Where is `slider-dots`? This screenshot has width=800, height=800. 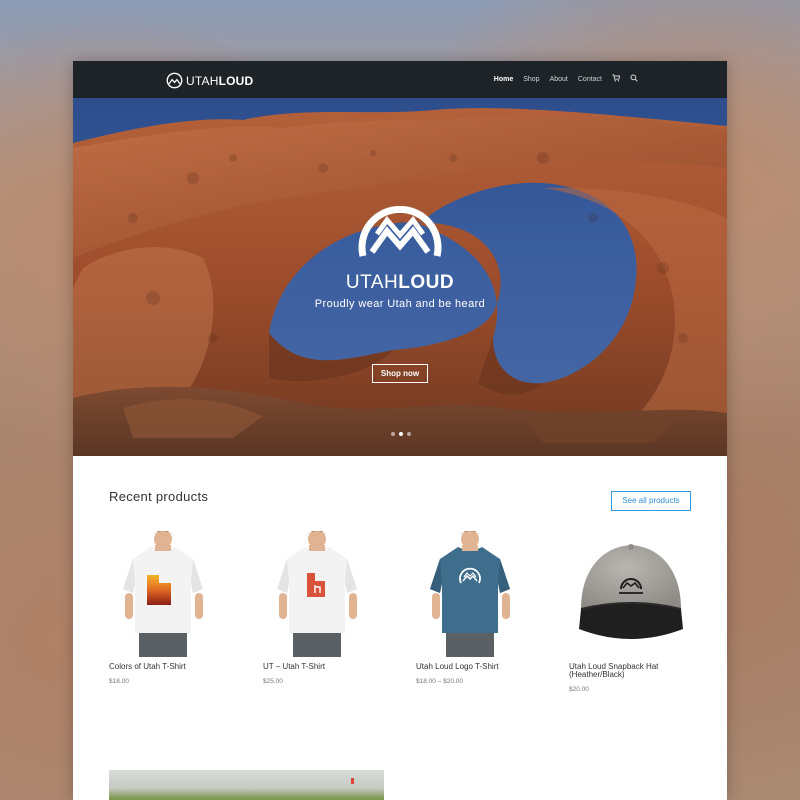 slider-dots is located at coordinates (401, 434).